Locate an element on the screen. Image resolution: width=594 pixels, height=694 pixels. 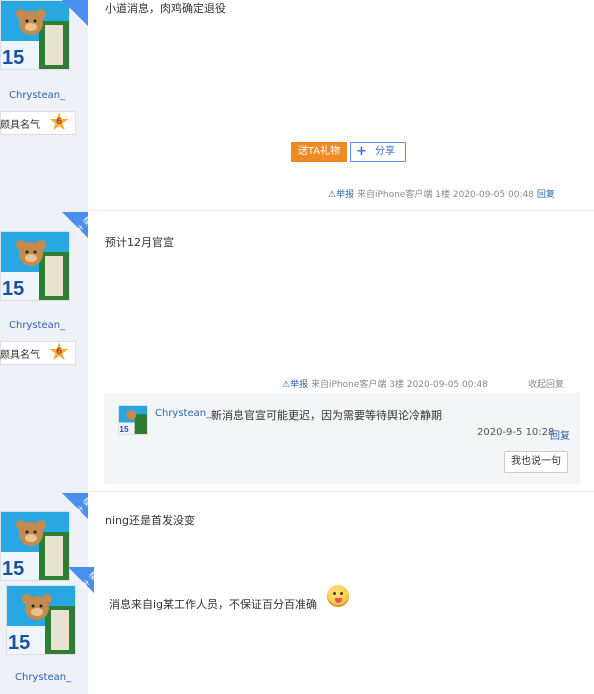
reply-time: 2020-9-5 10:28 is located at coordinates (516, 432).